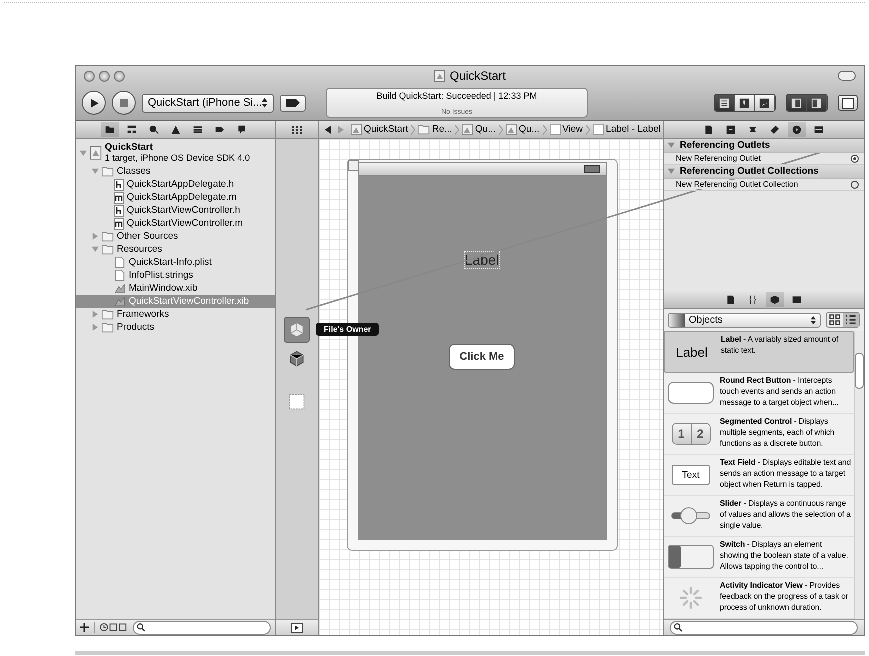 The image size is (869, 656). What do you see at coordinates (163, 288) in the screenshot?
I see `file-name: MainWindow.xib` at bounding box center [163, 288].